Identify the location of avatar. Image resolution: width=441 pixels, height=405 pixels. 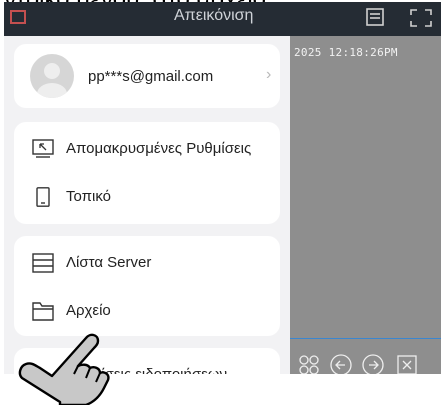
(52, 76).